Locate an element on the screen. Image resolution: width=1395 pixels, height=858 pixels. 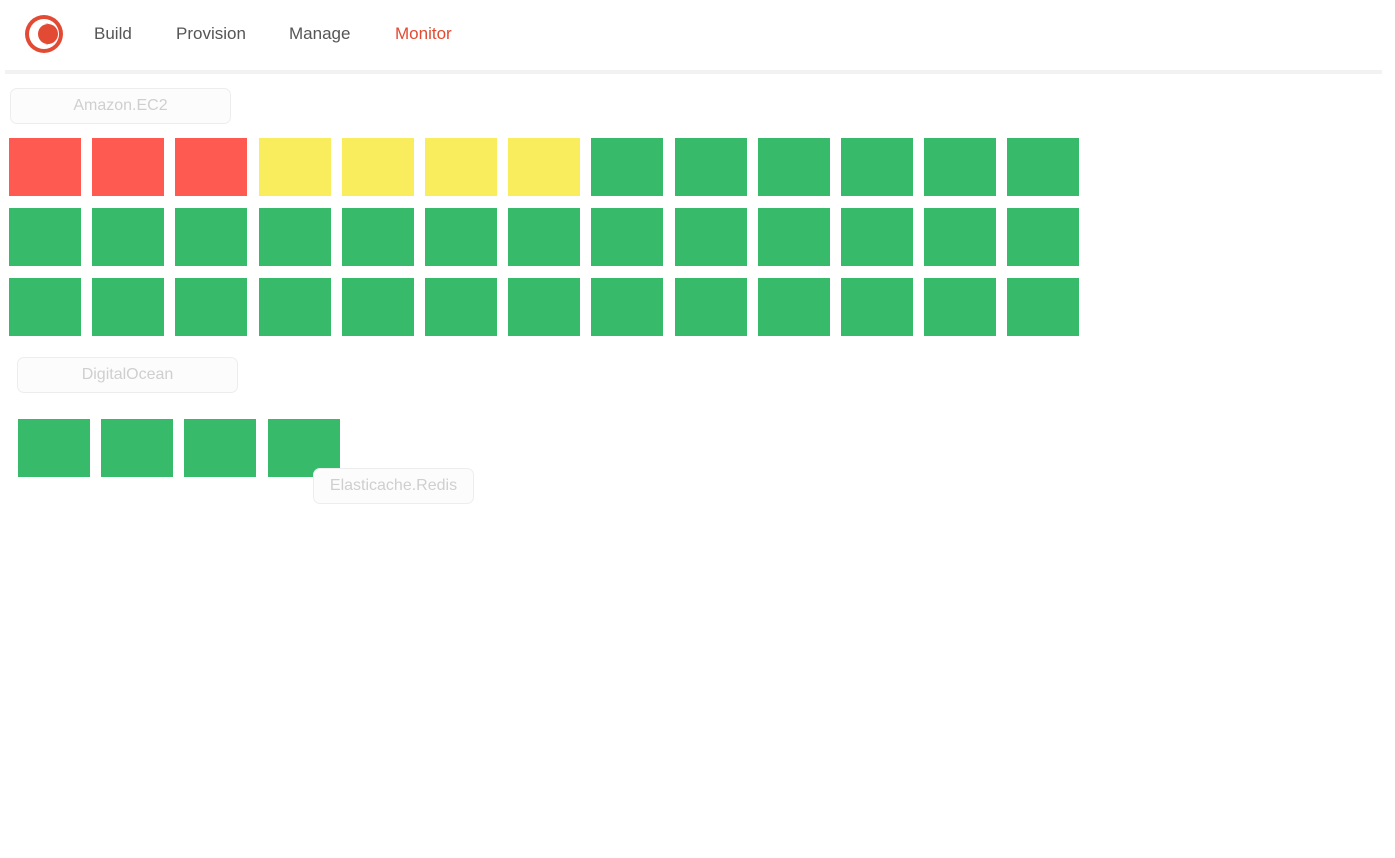
nav-provision: Provision is located at coordinates (211, 34).